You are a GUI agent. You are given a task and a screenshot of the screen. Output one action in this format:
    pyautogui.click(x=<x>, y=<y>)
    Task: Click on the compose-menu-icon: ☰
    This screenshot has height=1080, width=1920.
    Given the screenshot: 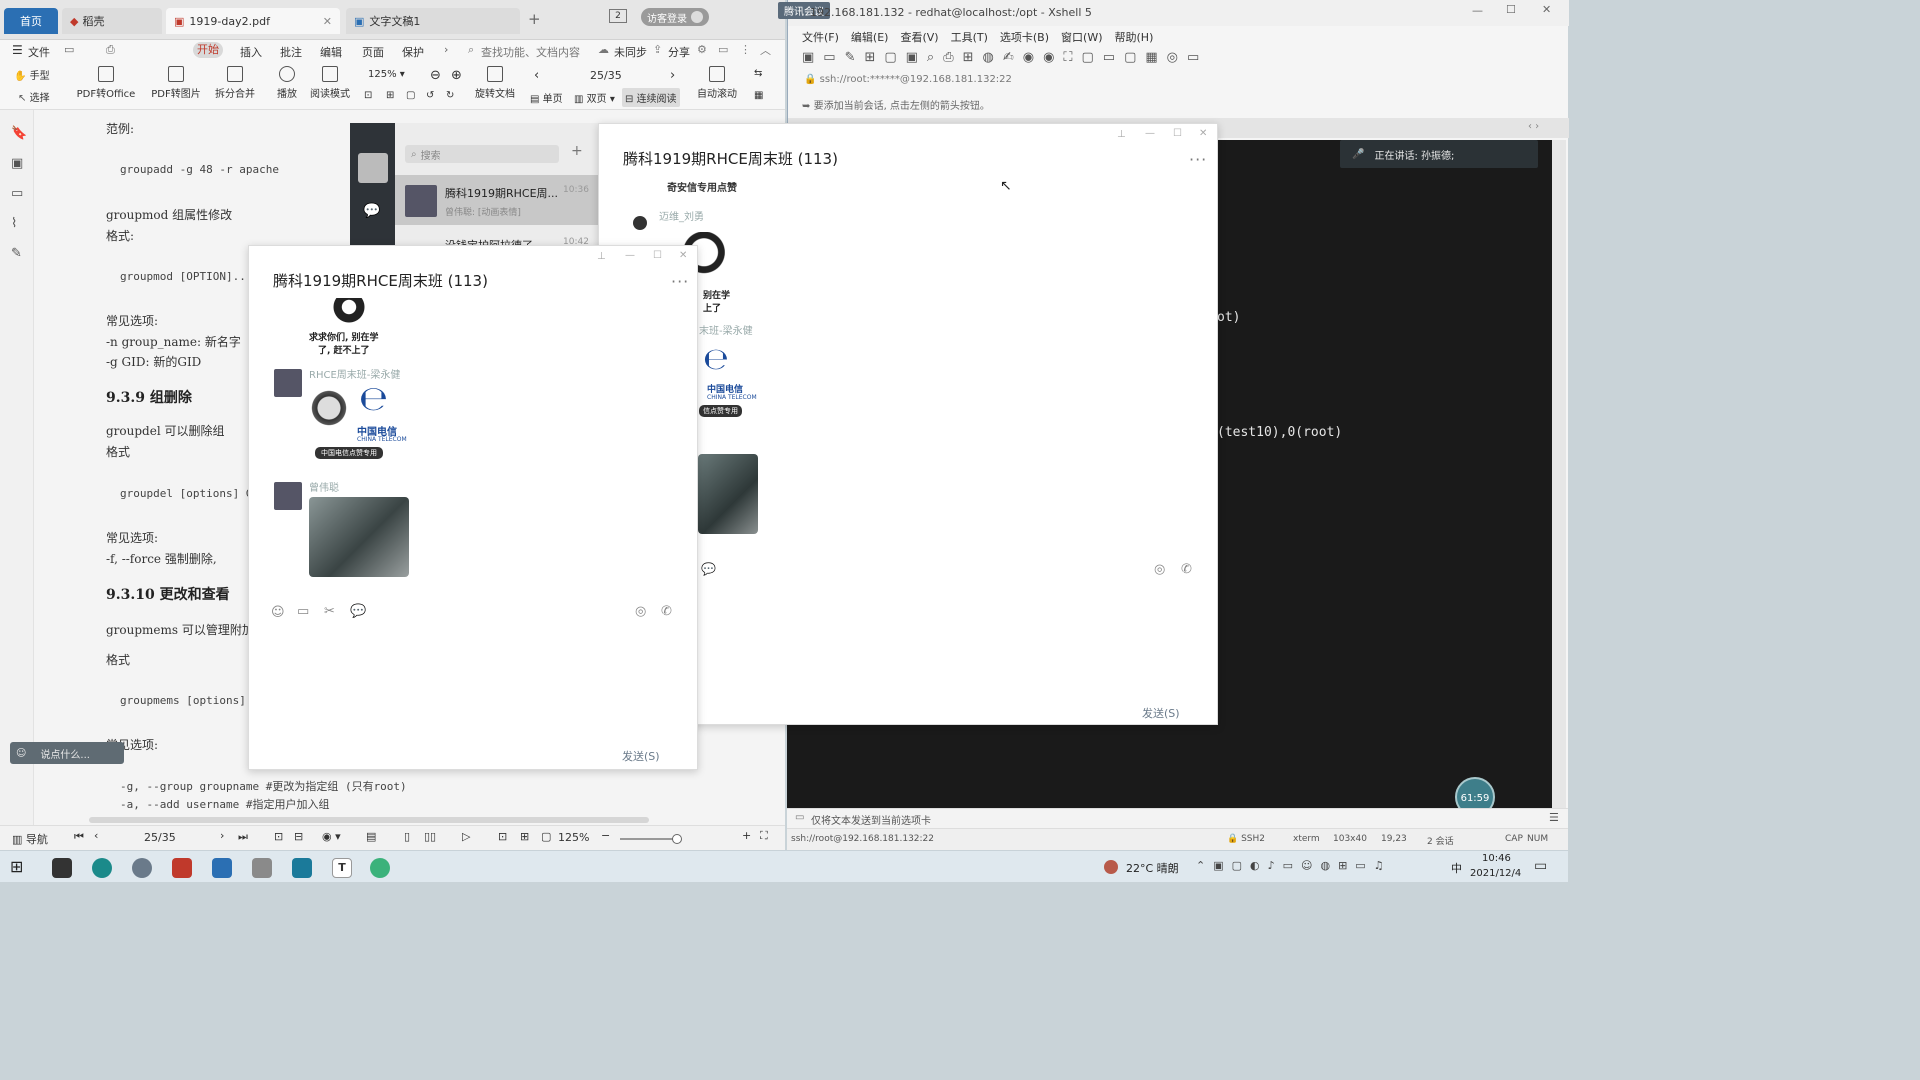 What is the action you would take?
    pyautogui.click(x=1554, y=817)
    